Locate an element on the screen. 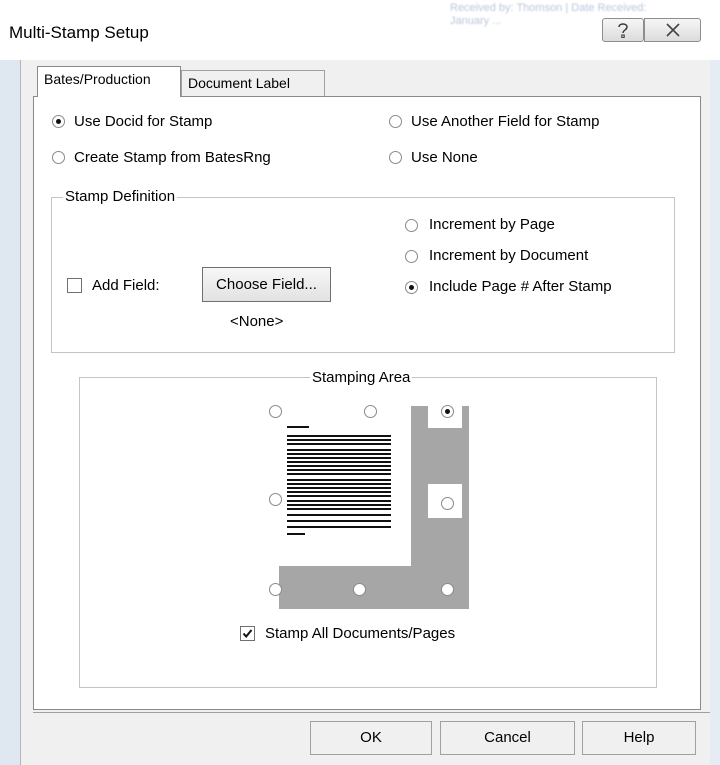  cancel-button: Cancel is located at coordinates (507, 738).